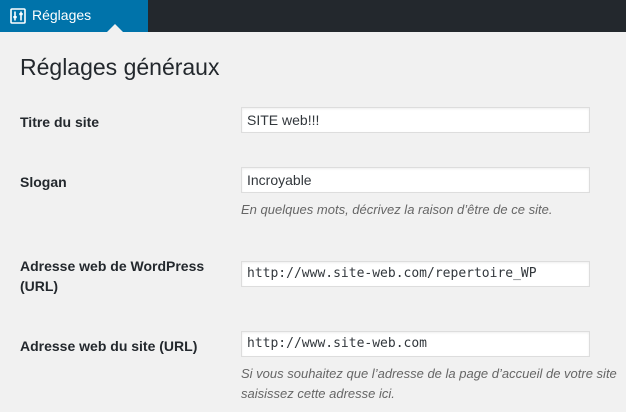  Describe the element at coordinates (120, 67) in the screenshot. I see `page-title: Réglages généraux` at that location.